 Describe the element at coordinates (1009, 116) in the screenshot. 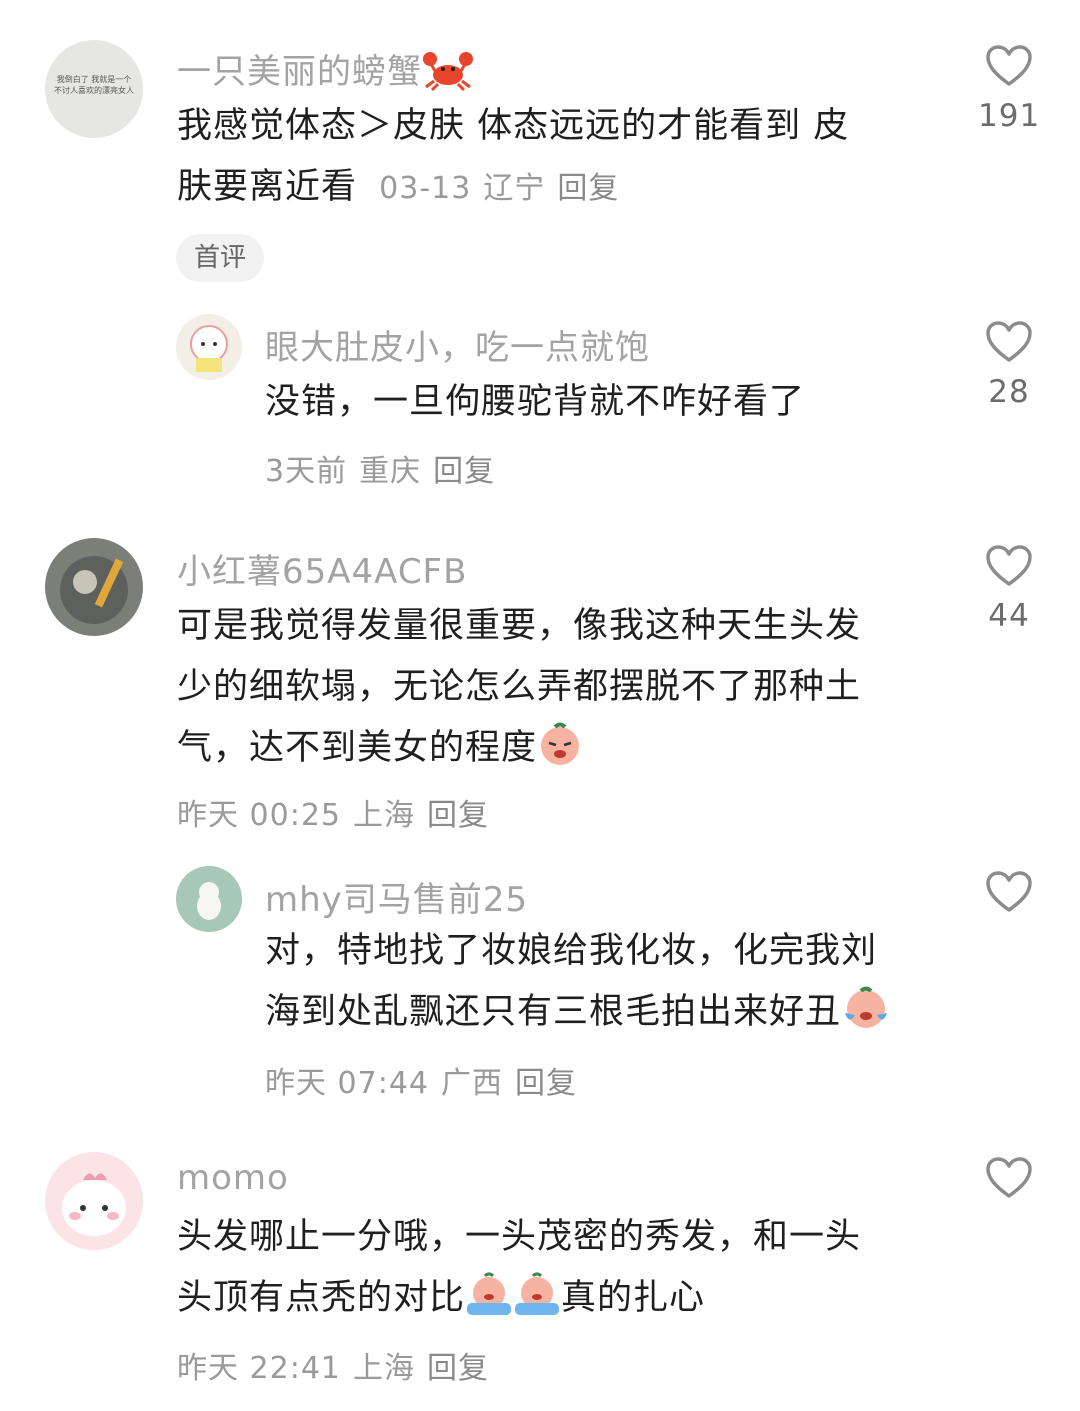

I see `like-count: 191` at that location.